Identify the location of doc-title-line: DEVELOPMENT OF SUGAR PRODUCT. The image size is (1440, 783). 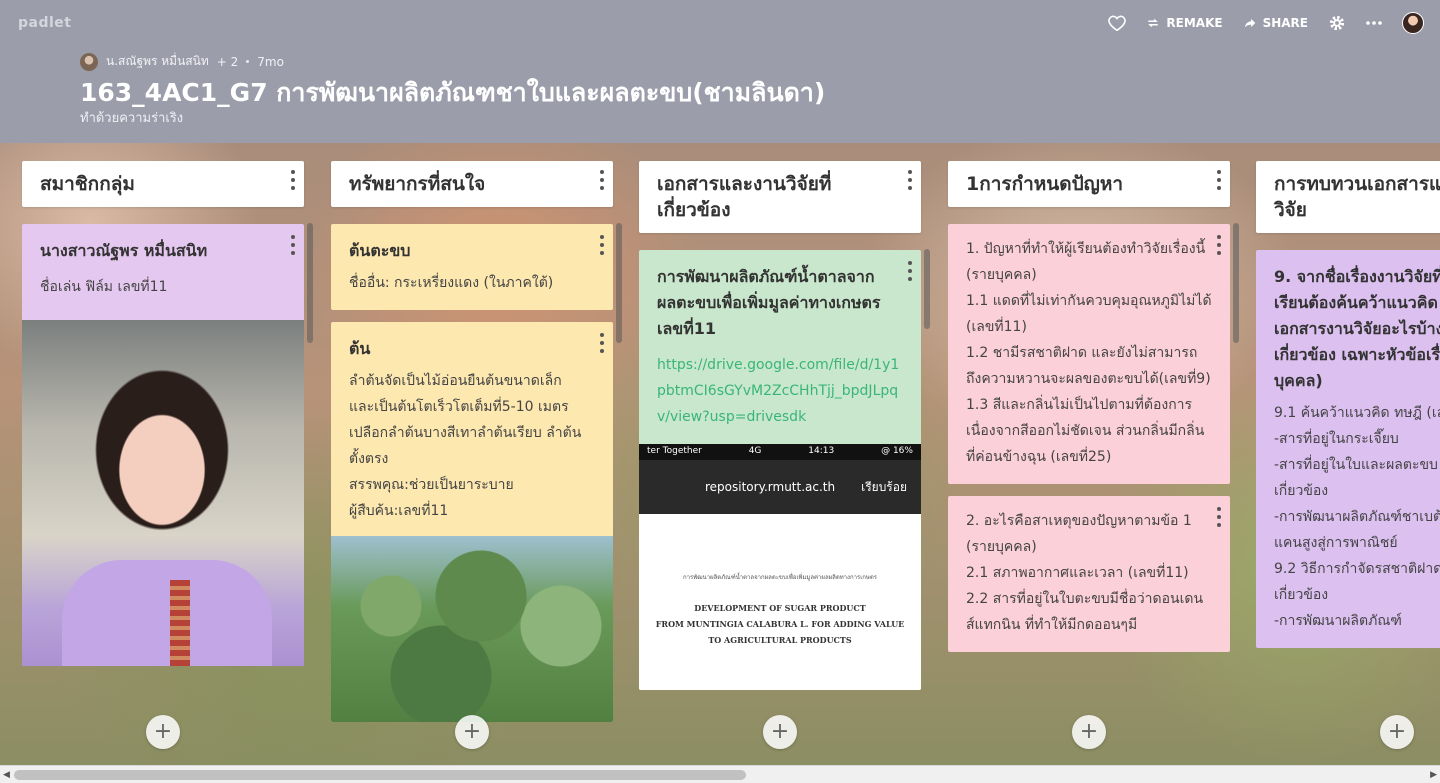
(780, 608).